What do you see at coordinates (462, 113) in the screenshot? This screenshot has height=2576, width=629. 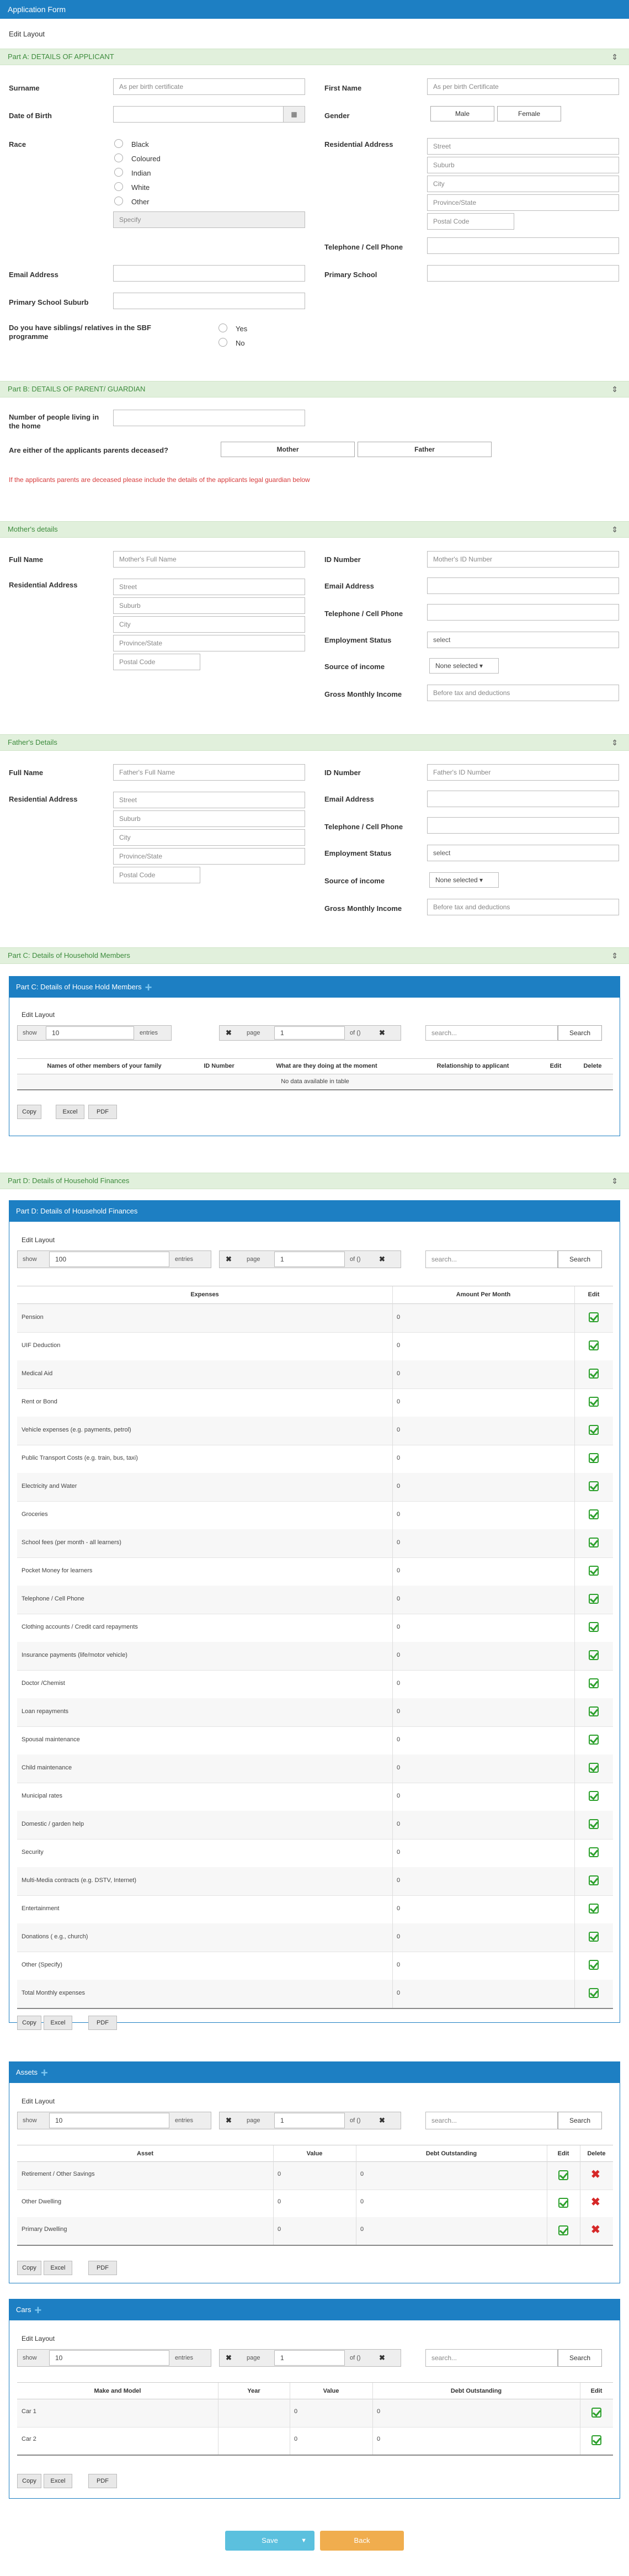 I see `male-button: Male` at bounding box center [462, 113].